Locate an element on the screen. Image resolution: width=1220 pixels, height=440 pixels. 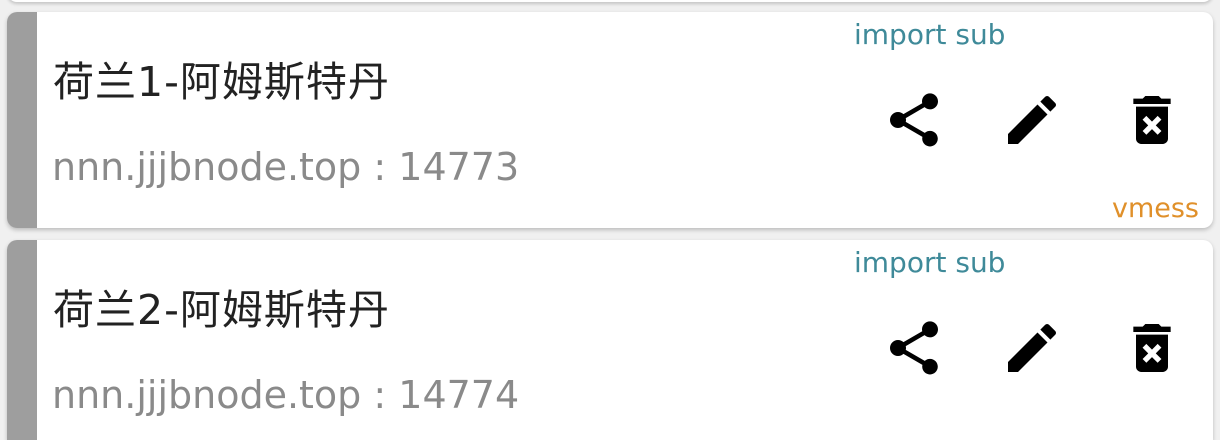
protocol-label: vmess is located at coordinates (1155, 208).